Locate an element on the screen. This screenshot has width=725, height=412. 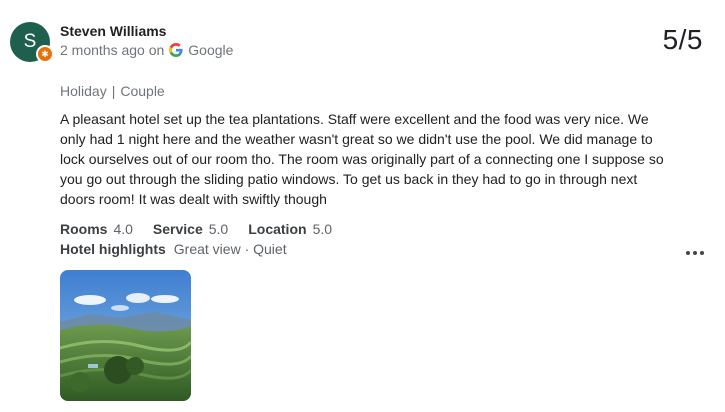
avatar-initial: S is located at coordinates (30, 41).